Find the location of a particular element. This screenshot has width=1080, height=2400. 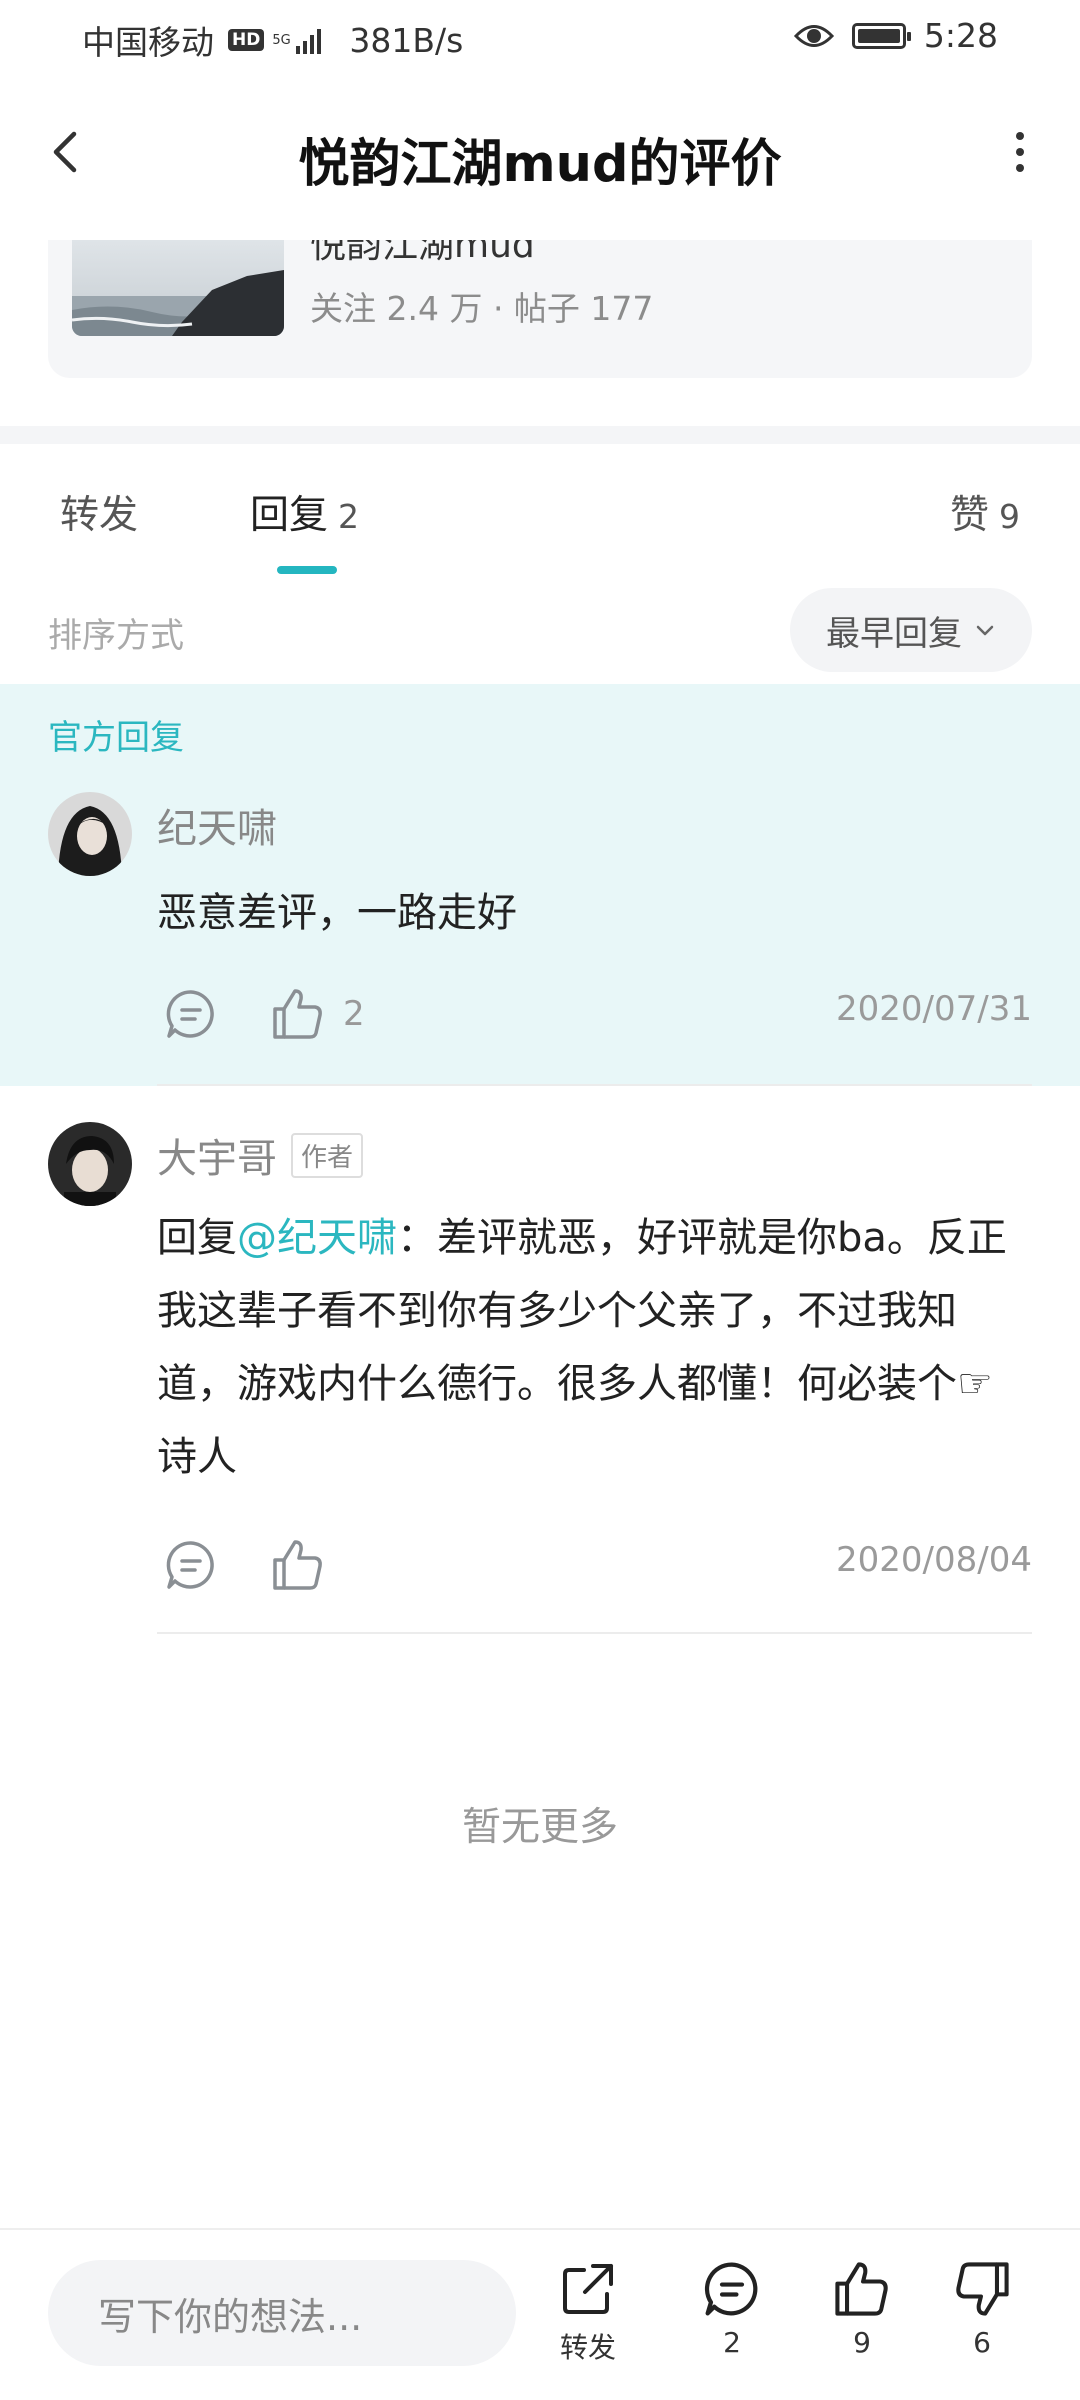

like-count: 2 is located at coordinates (354, 1014).